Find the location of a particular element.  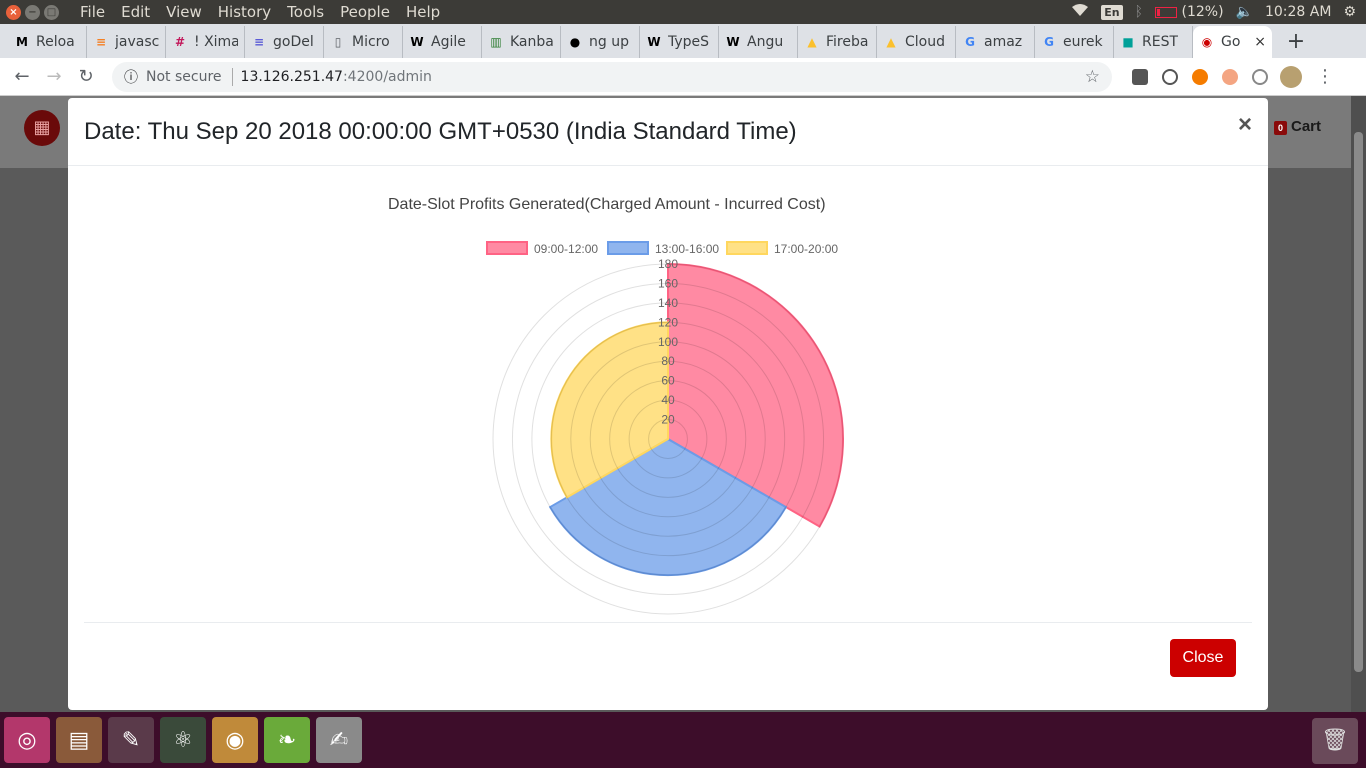

bluetooth-icon: ᛒ is located at coordinates (1139, 12).